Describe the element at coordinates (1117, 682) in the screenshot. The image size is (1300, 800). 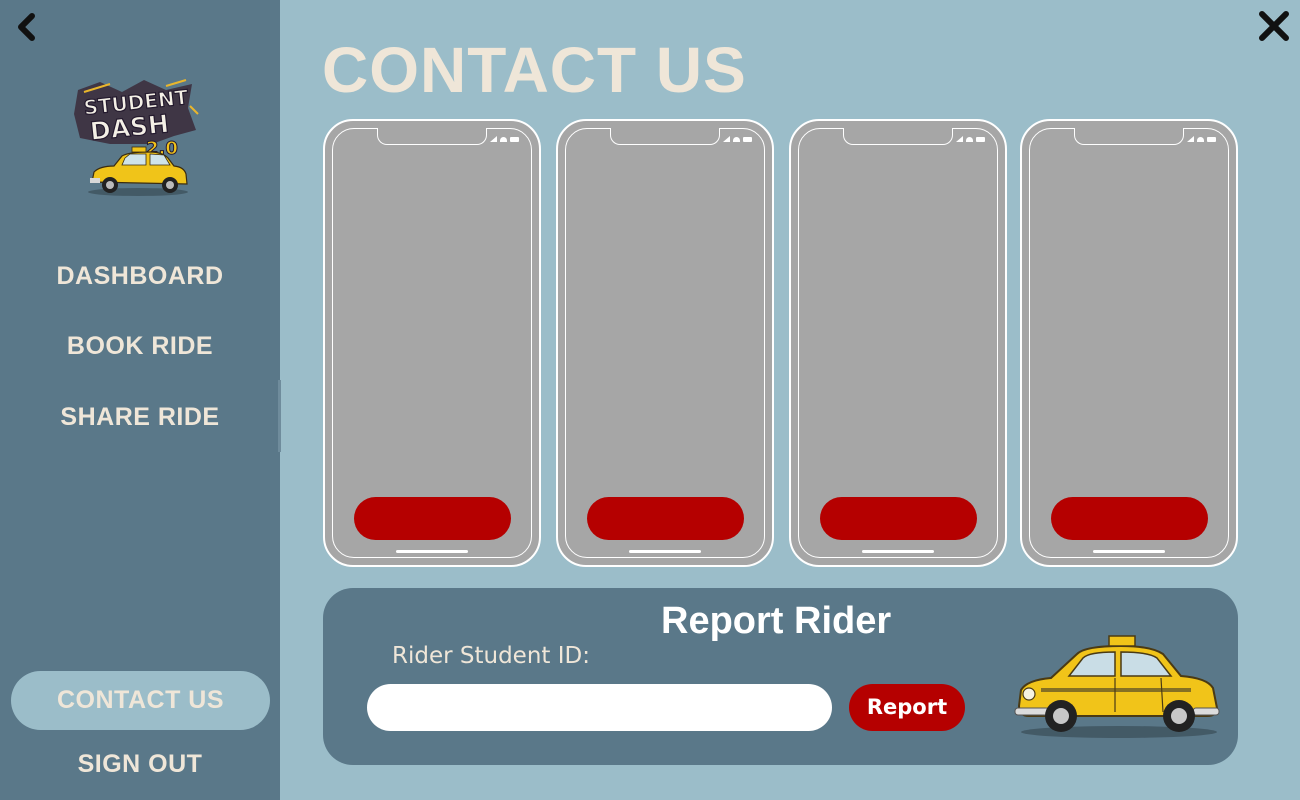
I see `taxi-car-image` at that location.